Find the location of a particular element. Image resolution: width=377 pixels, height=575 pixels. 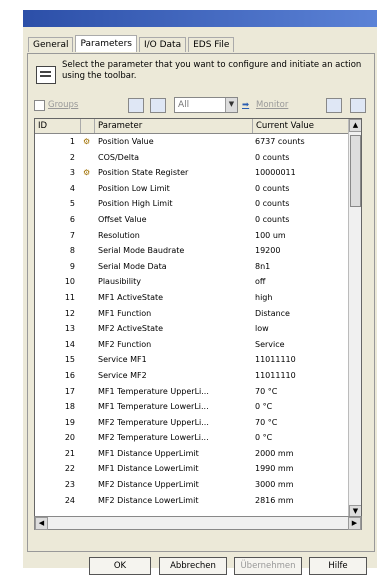

header-lock-icon is located at coordinates (88, 126).